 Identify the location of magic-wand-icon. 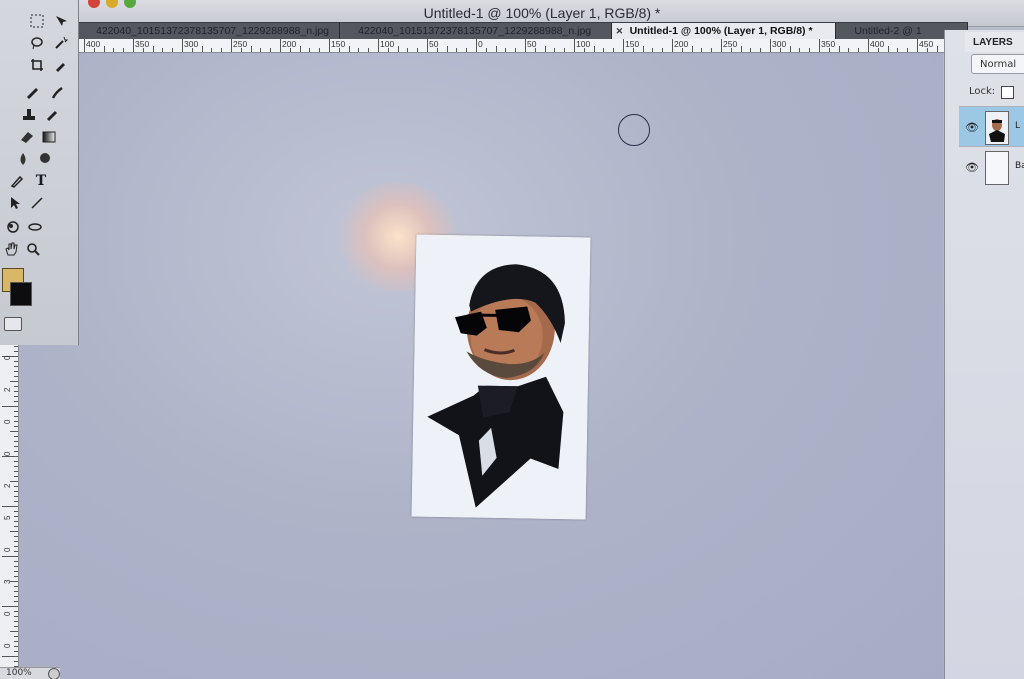
(61, 43).